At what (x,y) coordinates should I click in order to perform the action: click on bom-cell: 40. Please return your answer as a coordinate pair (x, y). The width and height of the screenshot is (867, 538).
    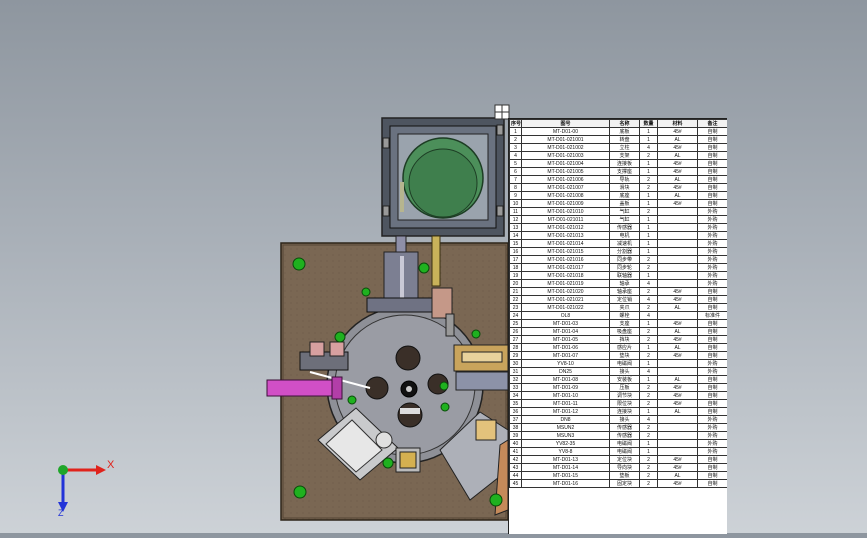
    Looking at the image, I should click on (515, 443).